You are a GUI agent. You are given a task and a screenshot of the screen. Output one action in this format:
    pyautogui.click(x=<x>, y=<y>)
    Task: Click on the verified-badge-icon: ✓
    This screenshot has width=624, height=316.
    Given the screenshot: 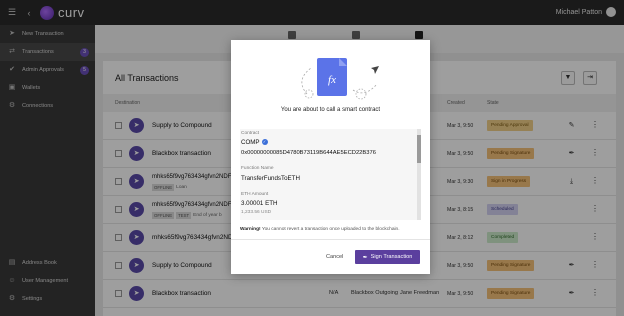 What is the action you would take?
    pyautogui.click(x=264, y=142)
    